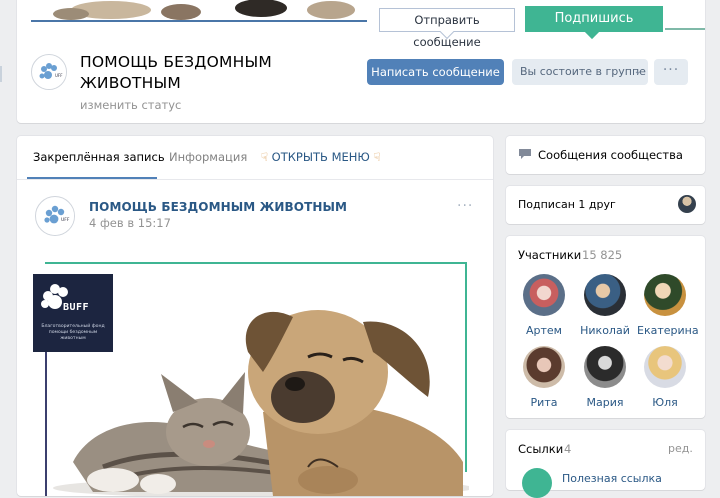 The image size is (720, 498). Describe the element at coordinates (537, 483) in the screenshot. I see `link-thumbnail` at that location.